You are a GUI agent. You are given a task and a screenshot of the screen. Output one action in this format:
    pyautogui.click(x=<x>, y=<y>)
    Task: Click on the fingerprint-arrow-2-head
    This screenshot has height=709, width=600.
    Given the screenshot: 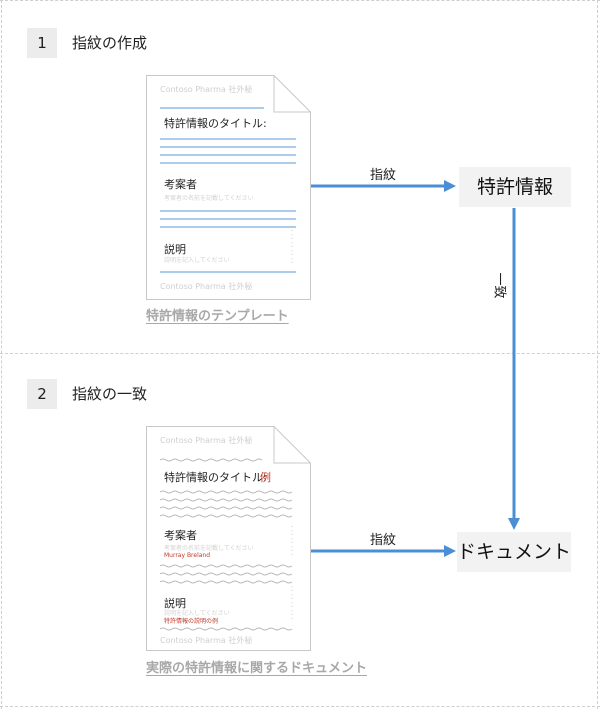 What is the action you would take?
    pyautogui.click(x=450, y=551)
    